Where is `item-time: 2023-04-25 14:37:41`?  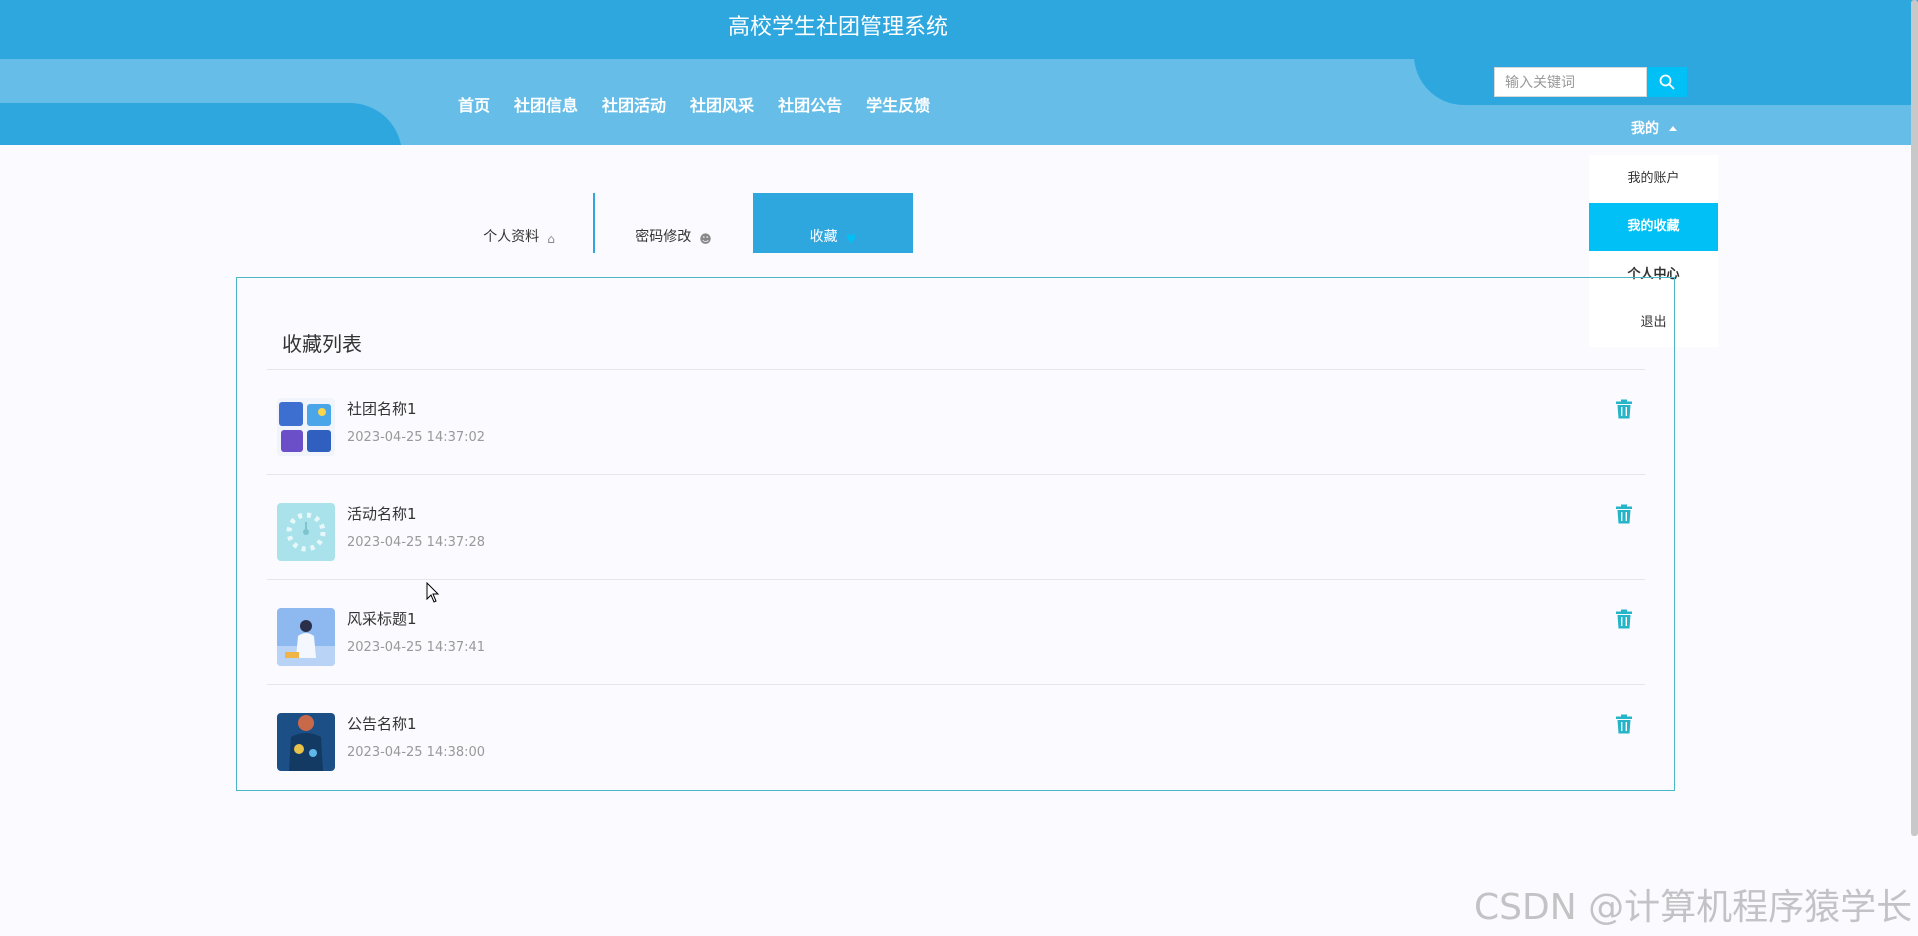 item-time: 2023-04-25 14:37:41 is located at coordinates (416, 647).